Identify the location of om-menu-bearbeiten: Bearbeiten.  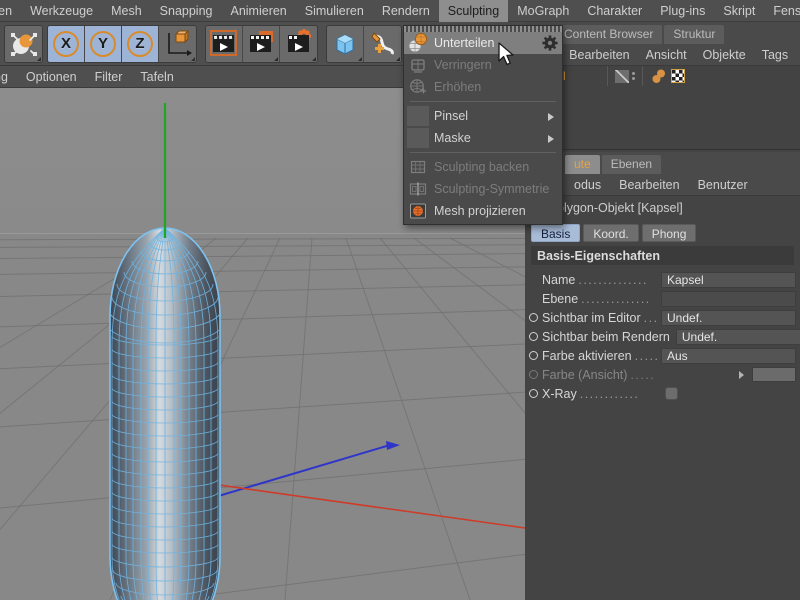
(599, 55).